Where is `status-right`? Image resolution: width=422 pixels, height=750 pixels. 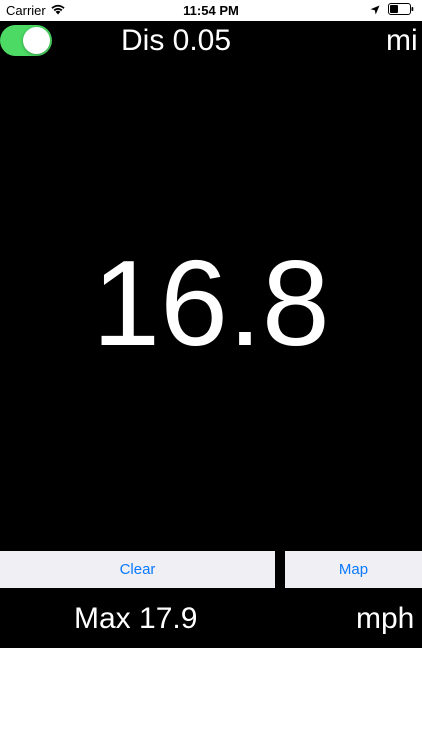
status-right is located at coordinates (392, 10).